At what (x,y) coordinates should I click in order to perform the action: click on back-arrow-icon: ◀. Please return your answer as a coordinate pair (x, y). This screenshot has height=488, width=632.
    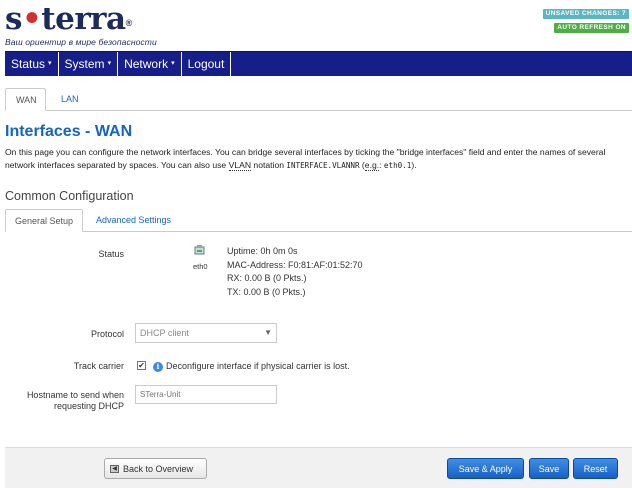
    Looking at the image, I should click on (114, 468).